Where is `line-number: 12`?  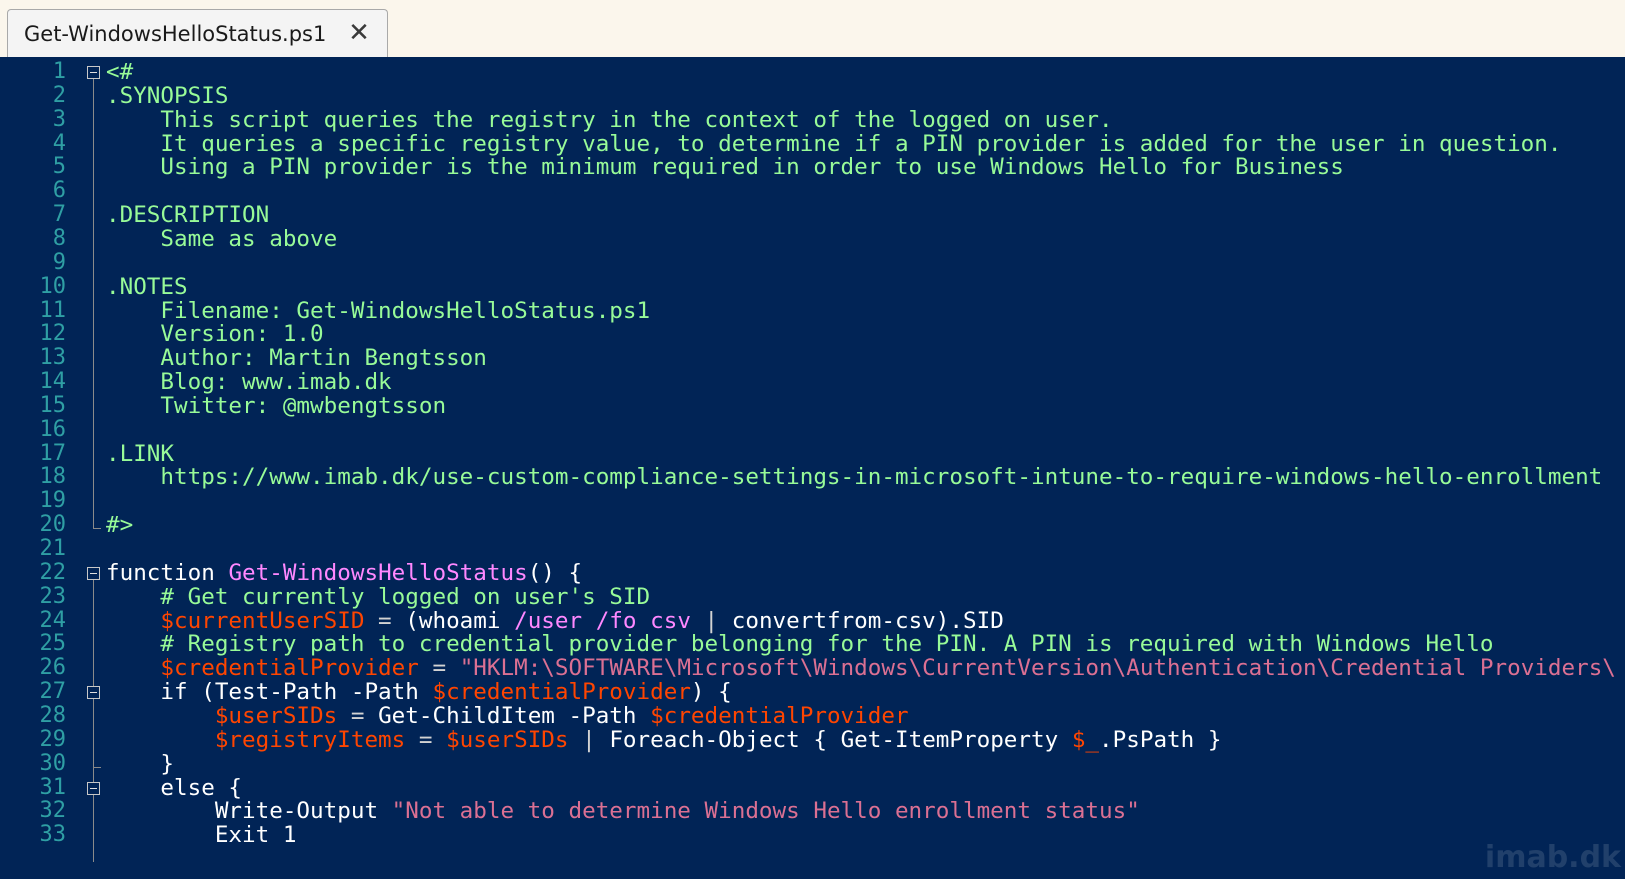
line-number: 12 is located at coordinates (53, 334).